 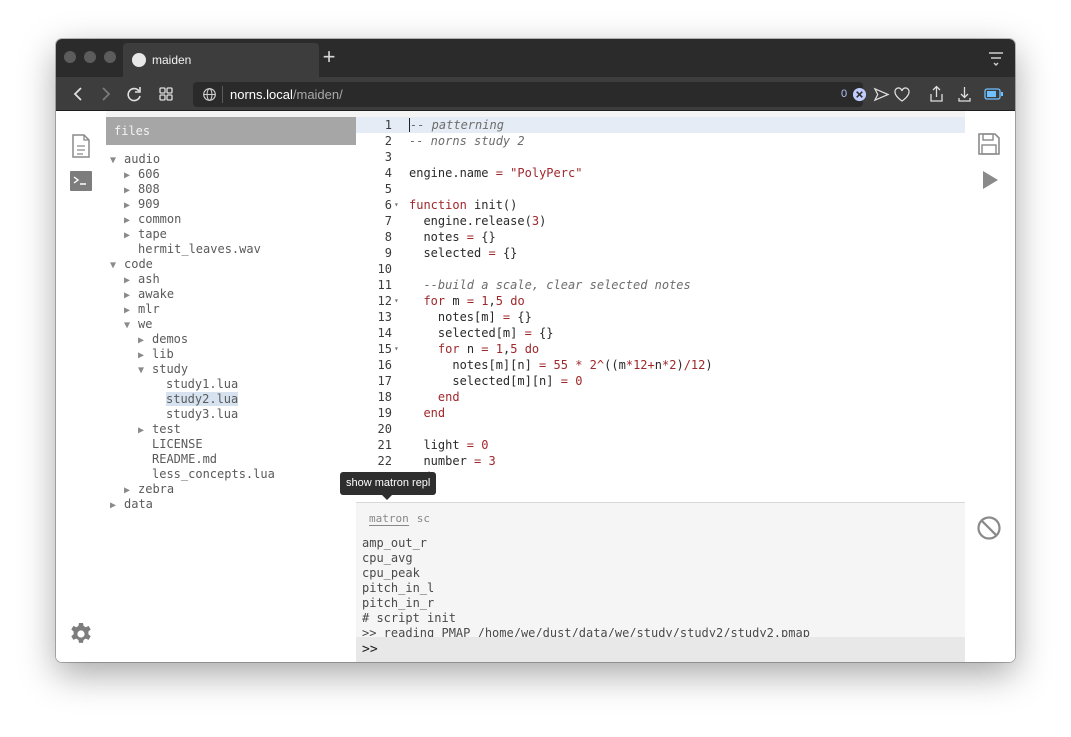 I want to click on tree-folder: ▶ zebra, so click(x=231, y=489).